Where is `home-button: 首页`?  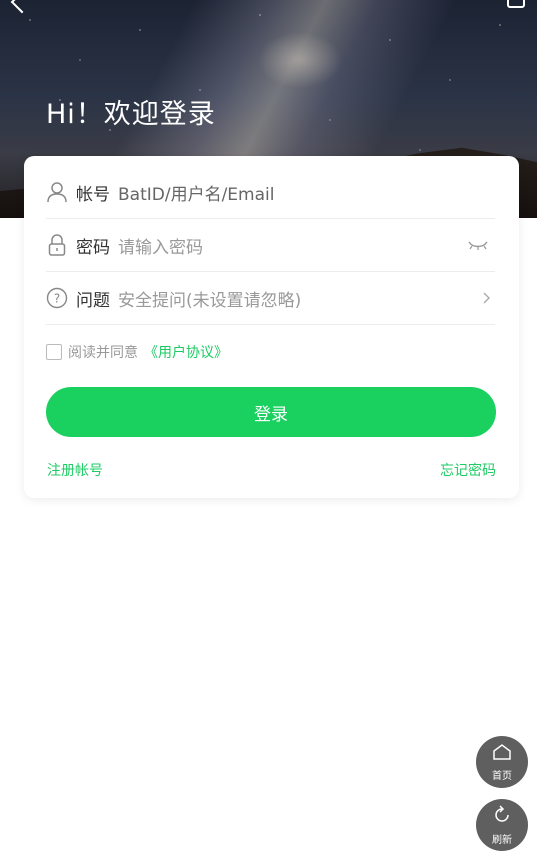
home-button: 首页 is located at coordinates (502, 762).